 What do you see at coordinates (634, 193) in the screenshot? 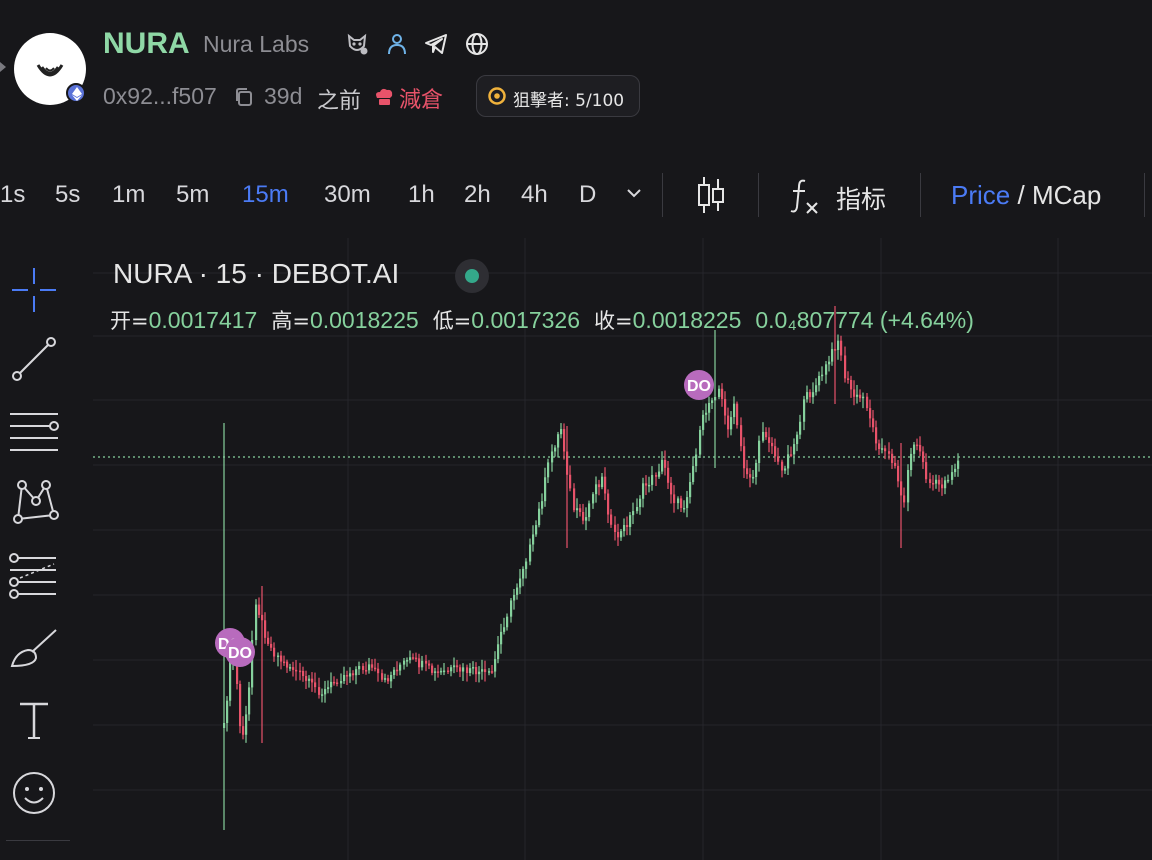
I see `chevron-down-icon` at bounding box center [634, 193].